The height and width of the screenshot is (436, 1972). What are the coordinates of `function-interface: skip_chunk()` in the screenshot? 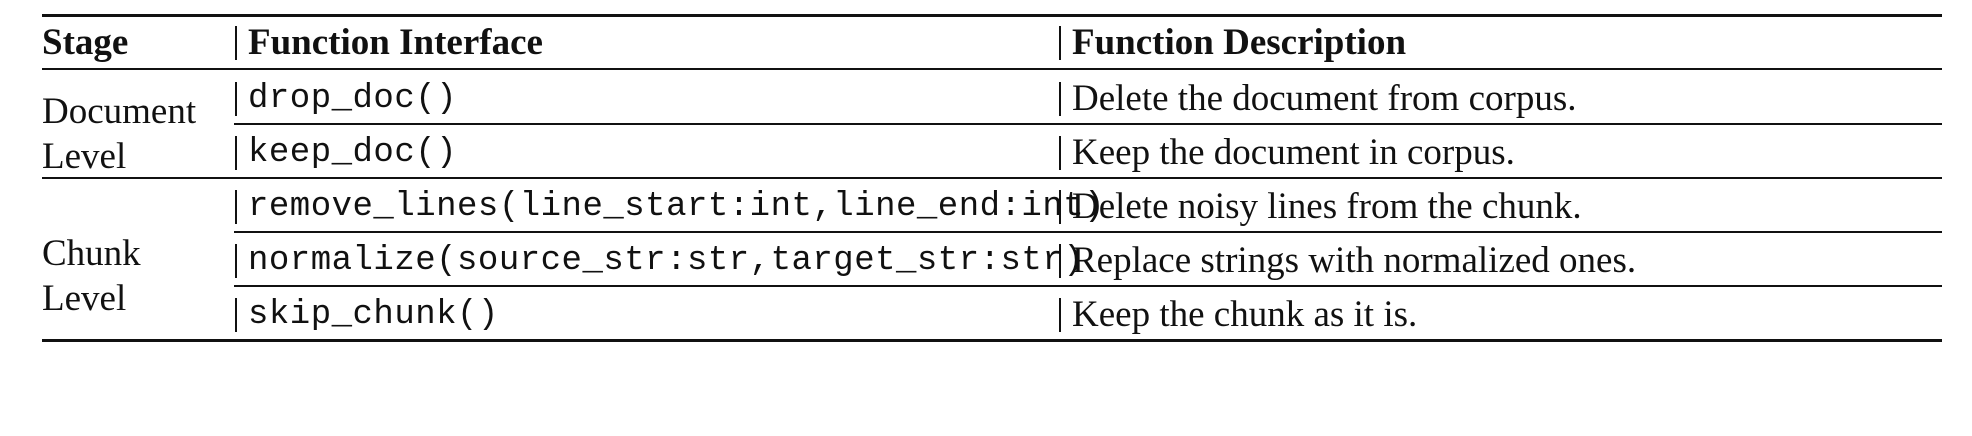 It's located at (373, 315).